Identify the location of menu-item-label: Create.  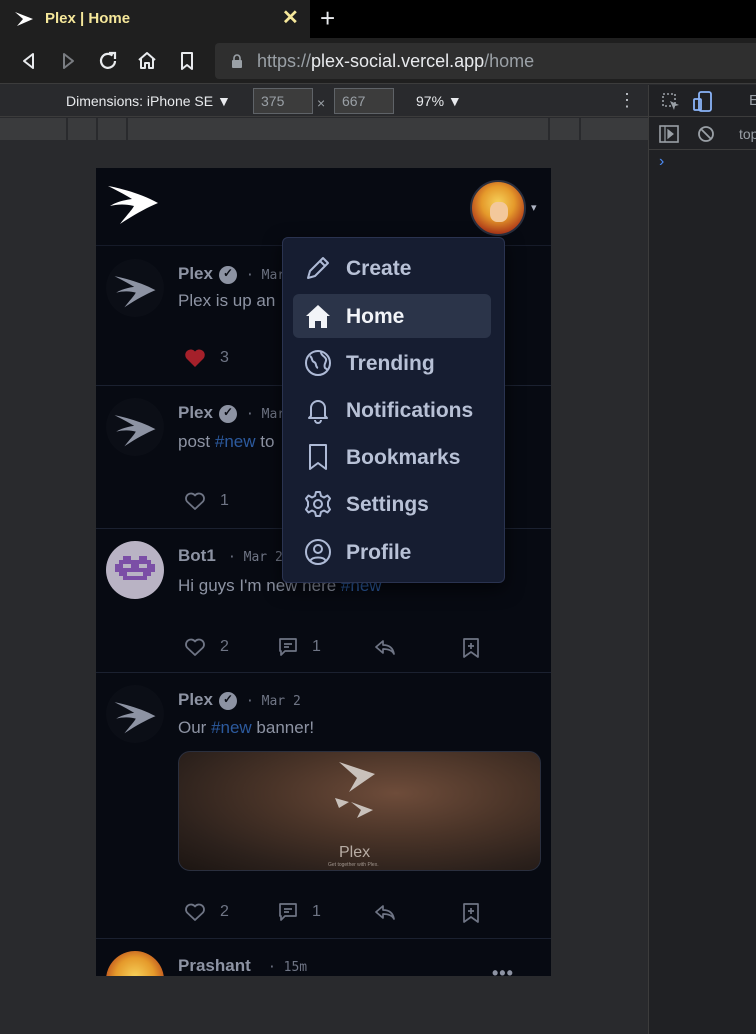
(379, 268).